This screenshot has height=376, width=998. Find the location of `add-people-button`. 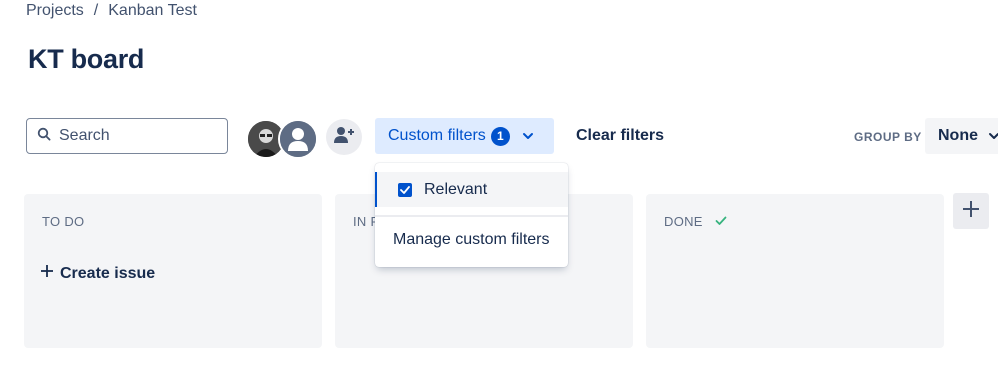

add-people-button is located at coordinates (344, 137).